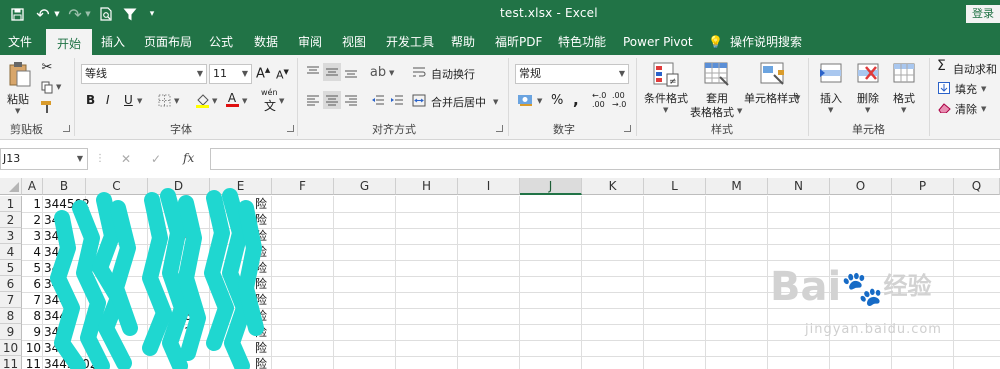 This screenshot has height=369, width=1000. I want to click on grow-font-button: A▲, so click(263, 73).